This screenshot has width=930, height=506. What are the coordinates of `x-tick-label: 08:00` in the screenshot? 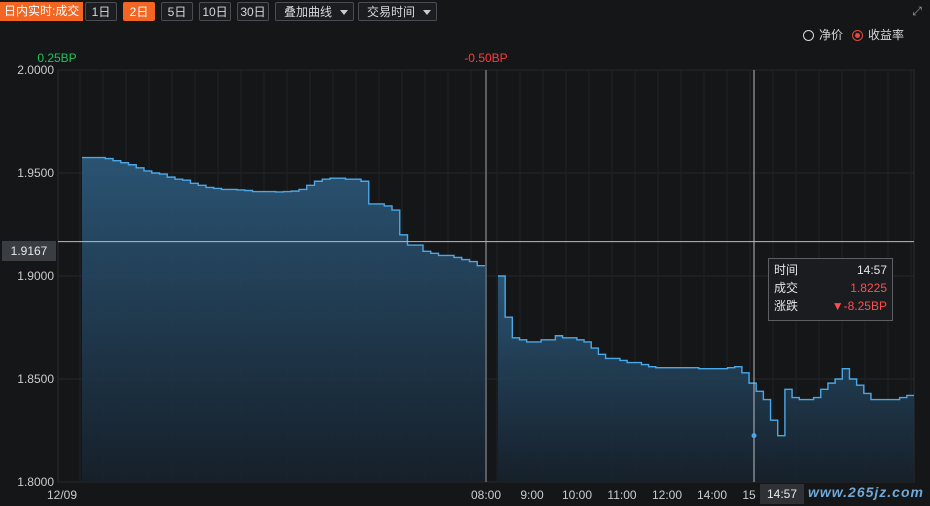 It's located at (486, 495).